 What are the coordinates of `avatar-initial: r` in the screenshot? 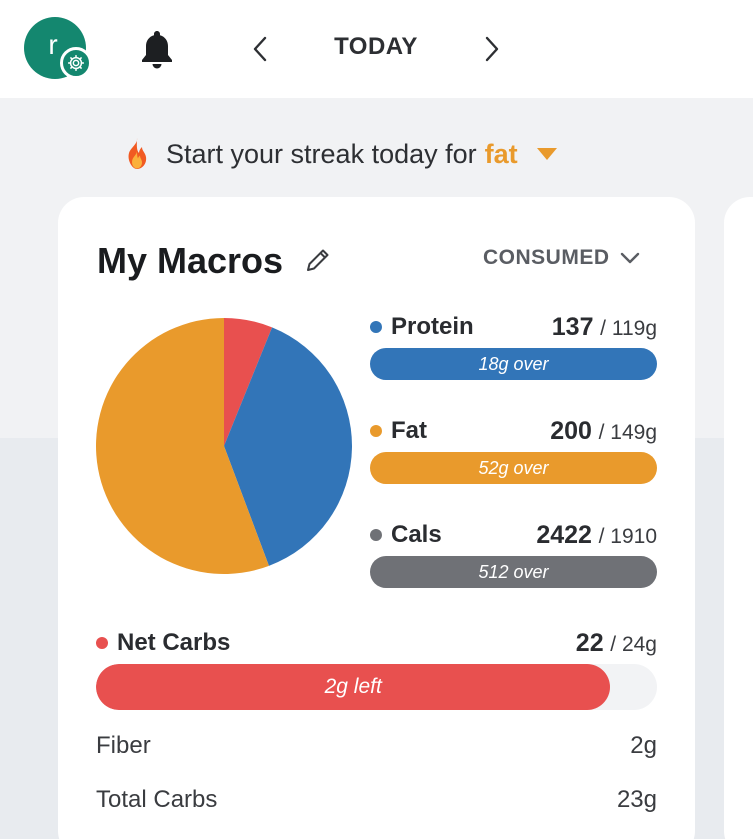 It's located at (53, 44).